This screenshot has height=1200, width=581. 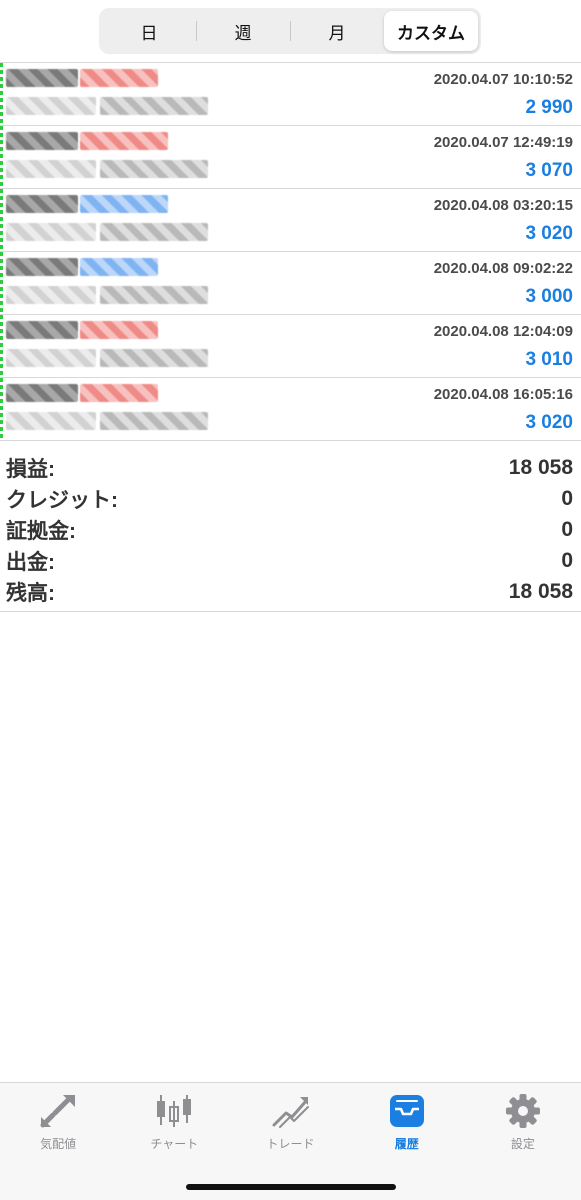 What do you see at coordinates (503, 205) in the screenshot?
I see `deal-time: 2020.04.08 03:20:15` at bounding box center [503, 205].